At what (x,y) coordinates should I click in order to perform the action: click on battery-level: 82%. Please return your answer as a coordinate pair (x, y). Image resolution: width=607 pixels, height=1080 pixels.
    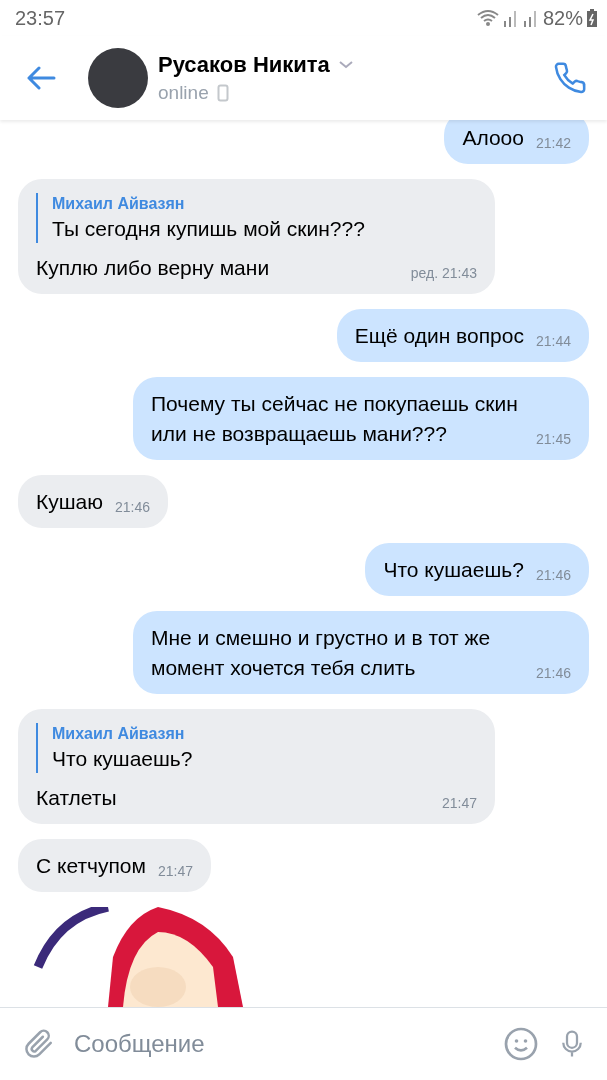
    Looking at the image, I should click on (562, 18).